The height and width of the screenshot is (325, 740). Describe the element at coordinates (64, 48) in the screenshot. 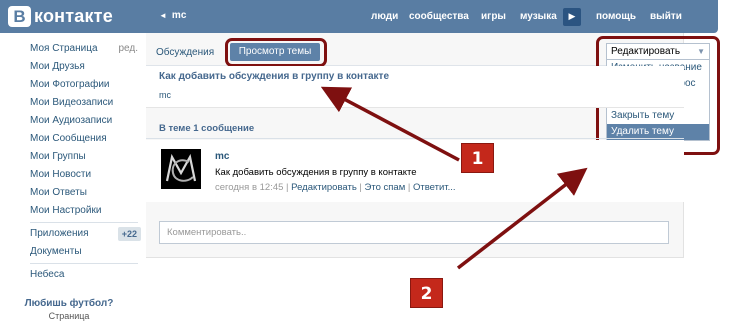

I see `sidebar-item-label: Моя Страница` at that location.